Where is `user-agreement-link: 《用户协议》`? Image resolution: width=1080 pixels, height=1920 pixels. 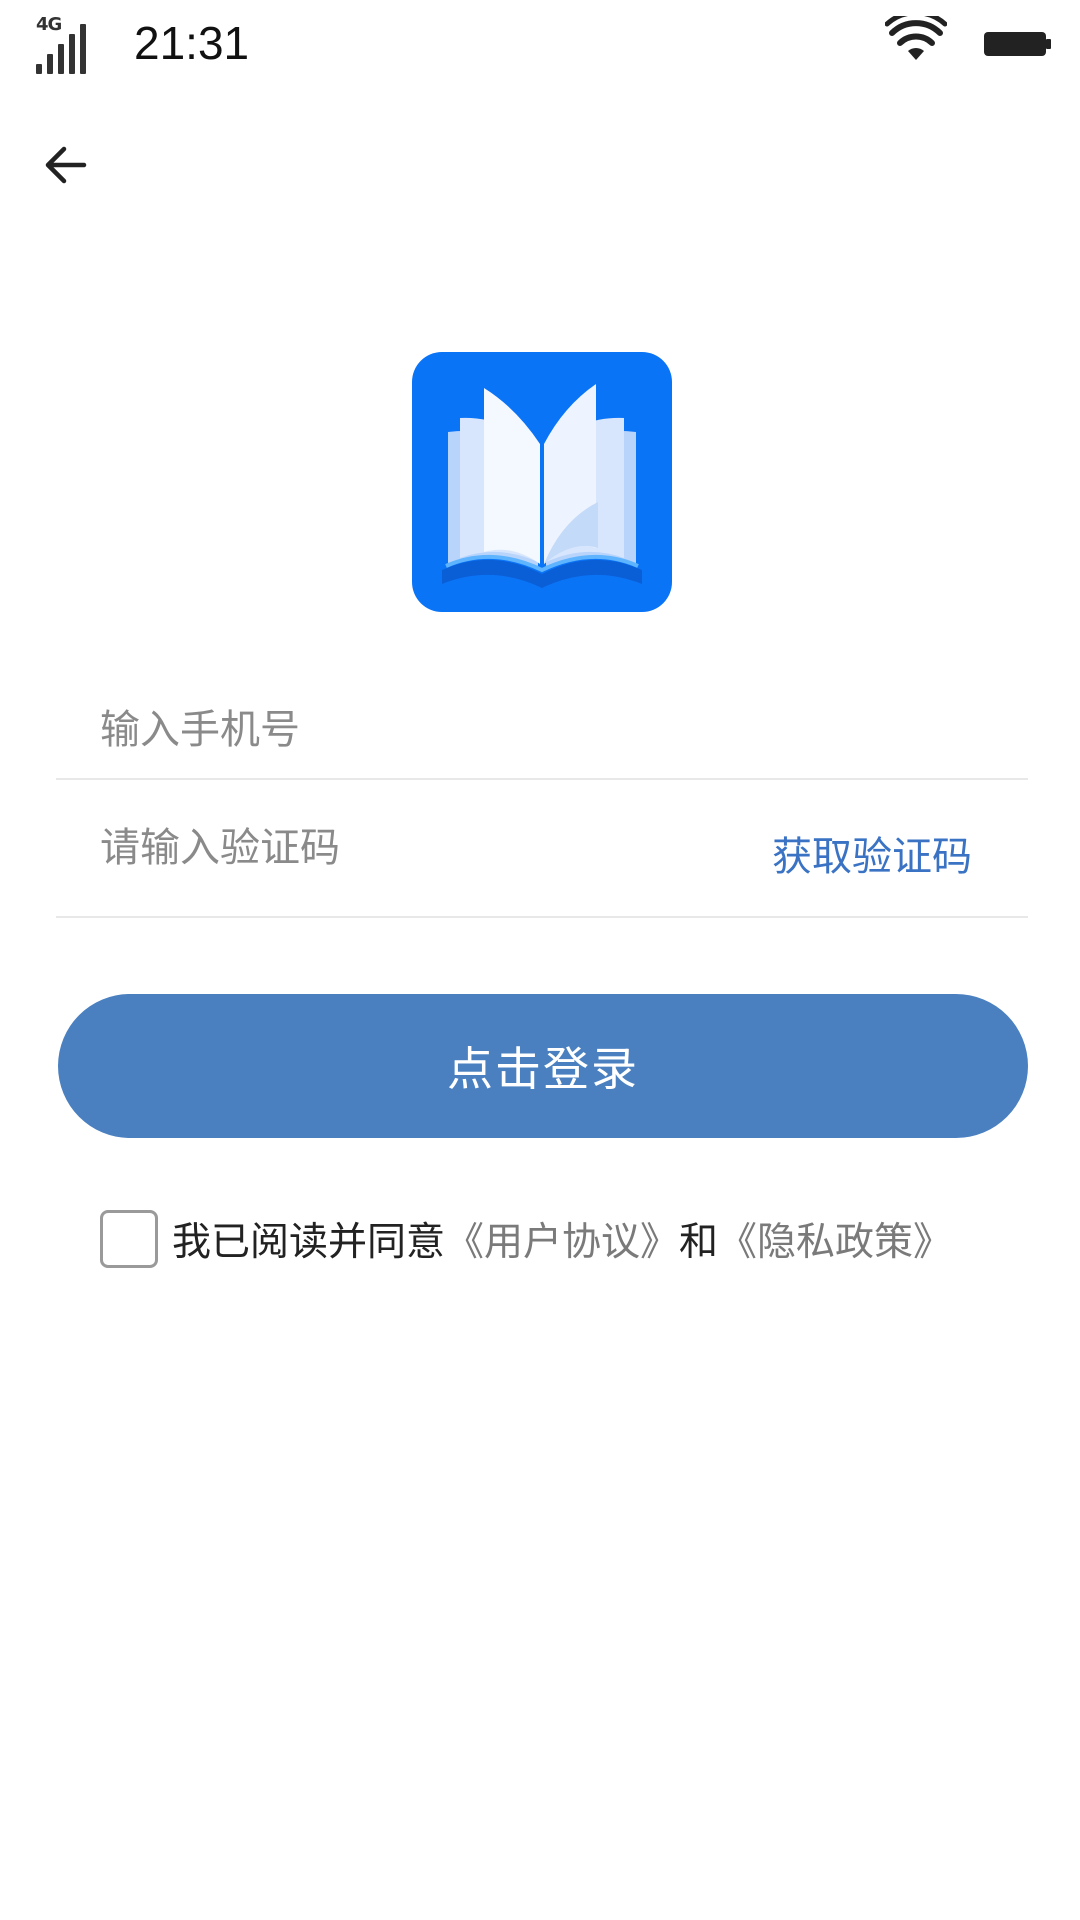
user-agreement-link: 《用户协议》 is located at coordinates (562, 1239).